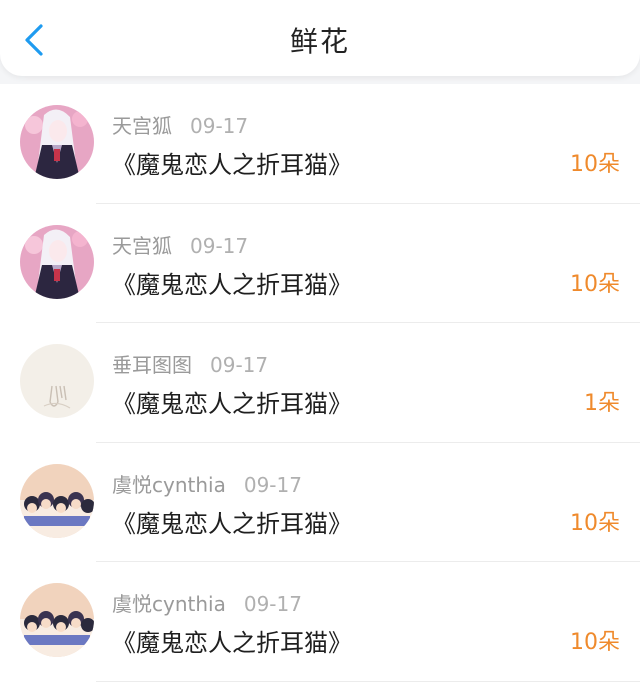 The height and width of the screenshot is (686, 640). I want to click on top-bar: 鲜花, so click(320, 38).